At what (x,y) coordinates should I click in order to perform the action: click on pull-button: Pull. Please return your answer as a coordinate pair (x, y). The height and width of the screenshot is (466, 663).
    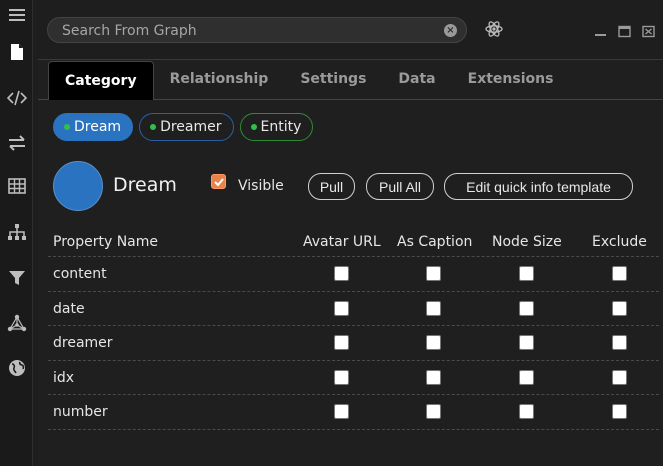
    Looking at the image, I should click on (331, 186).